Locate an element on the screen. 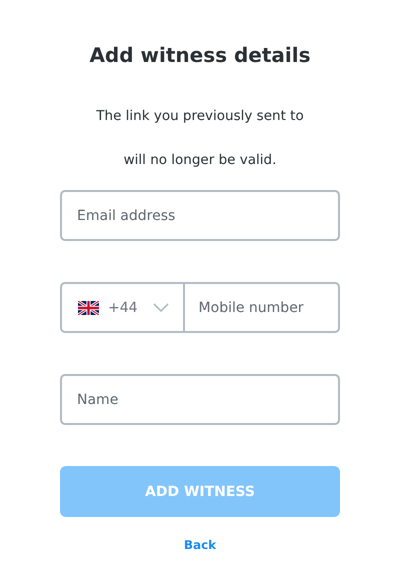 The width and height of the screenshot is (400, 581). back-link: Back is located at coordinates (200, 545).